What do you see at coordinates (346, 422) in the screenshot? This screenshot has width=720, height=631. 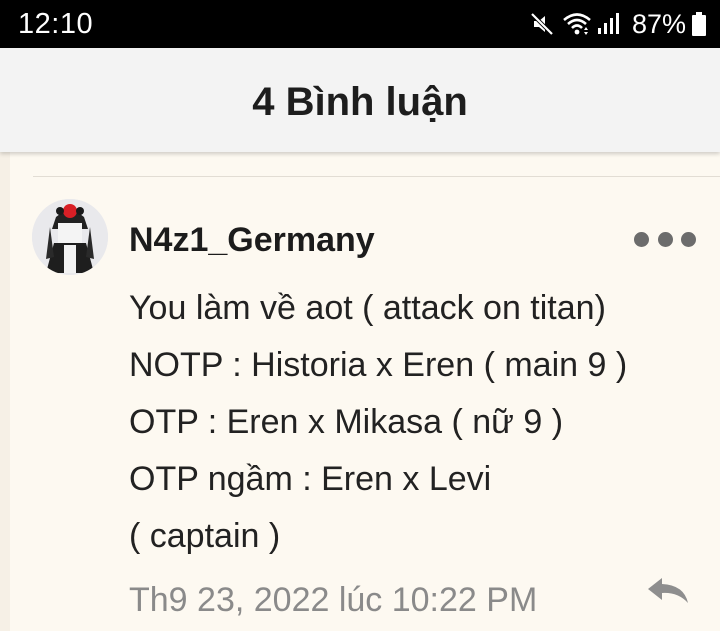 I see `comment-line: OTP : Eren x Mikasa ( nữ 9 )` at bounding box center [346, 422].